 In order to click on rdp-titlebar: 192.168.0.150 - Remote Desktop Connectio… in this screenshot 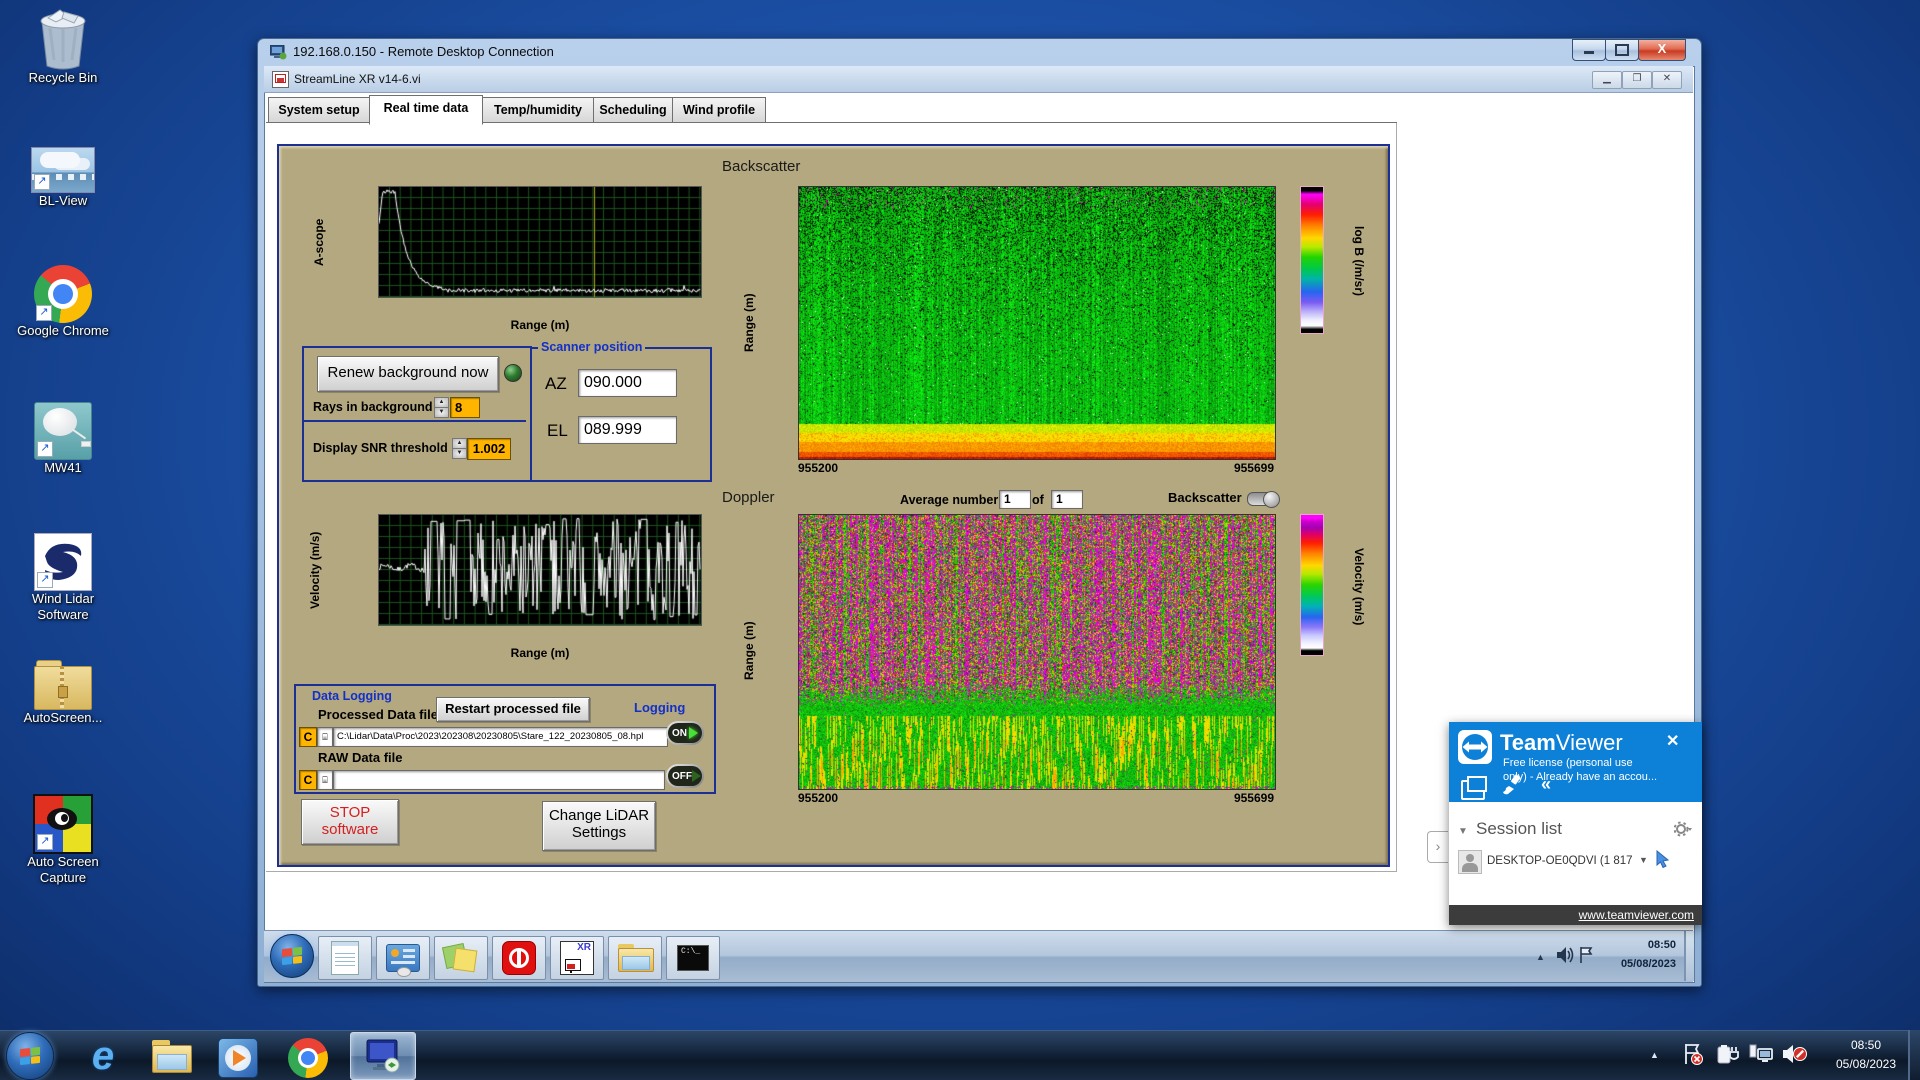, I will do `click(978, 52)`.